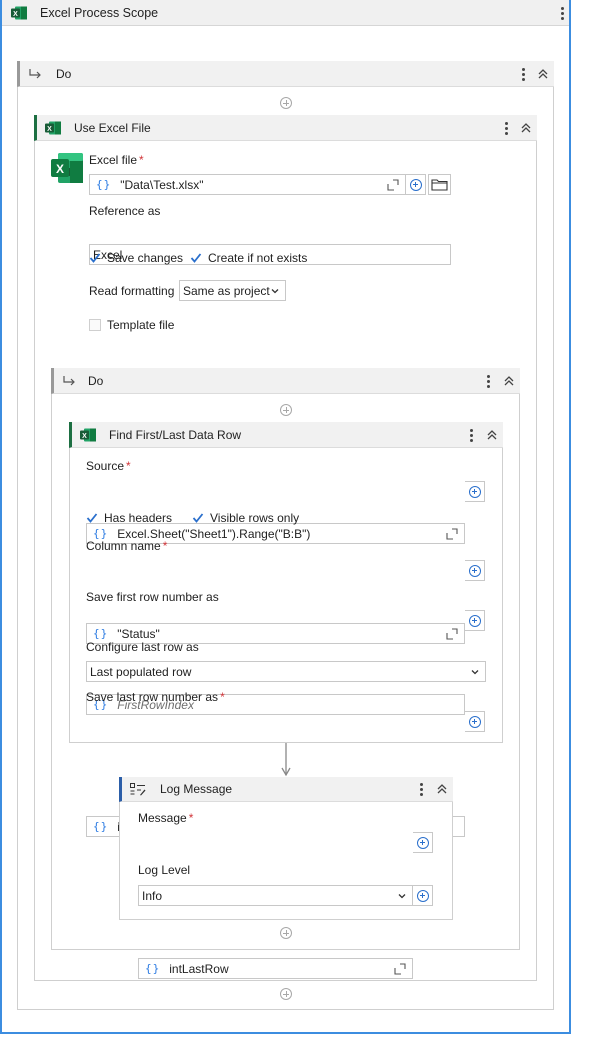 The height and width of the screenshot is (1038, 594). I want to click on log-level-add-variable-button, so click(423, 895).